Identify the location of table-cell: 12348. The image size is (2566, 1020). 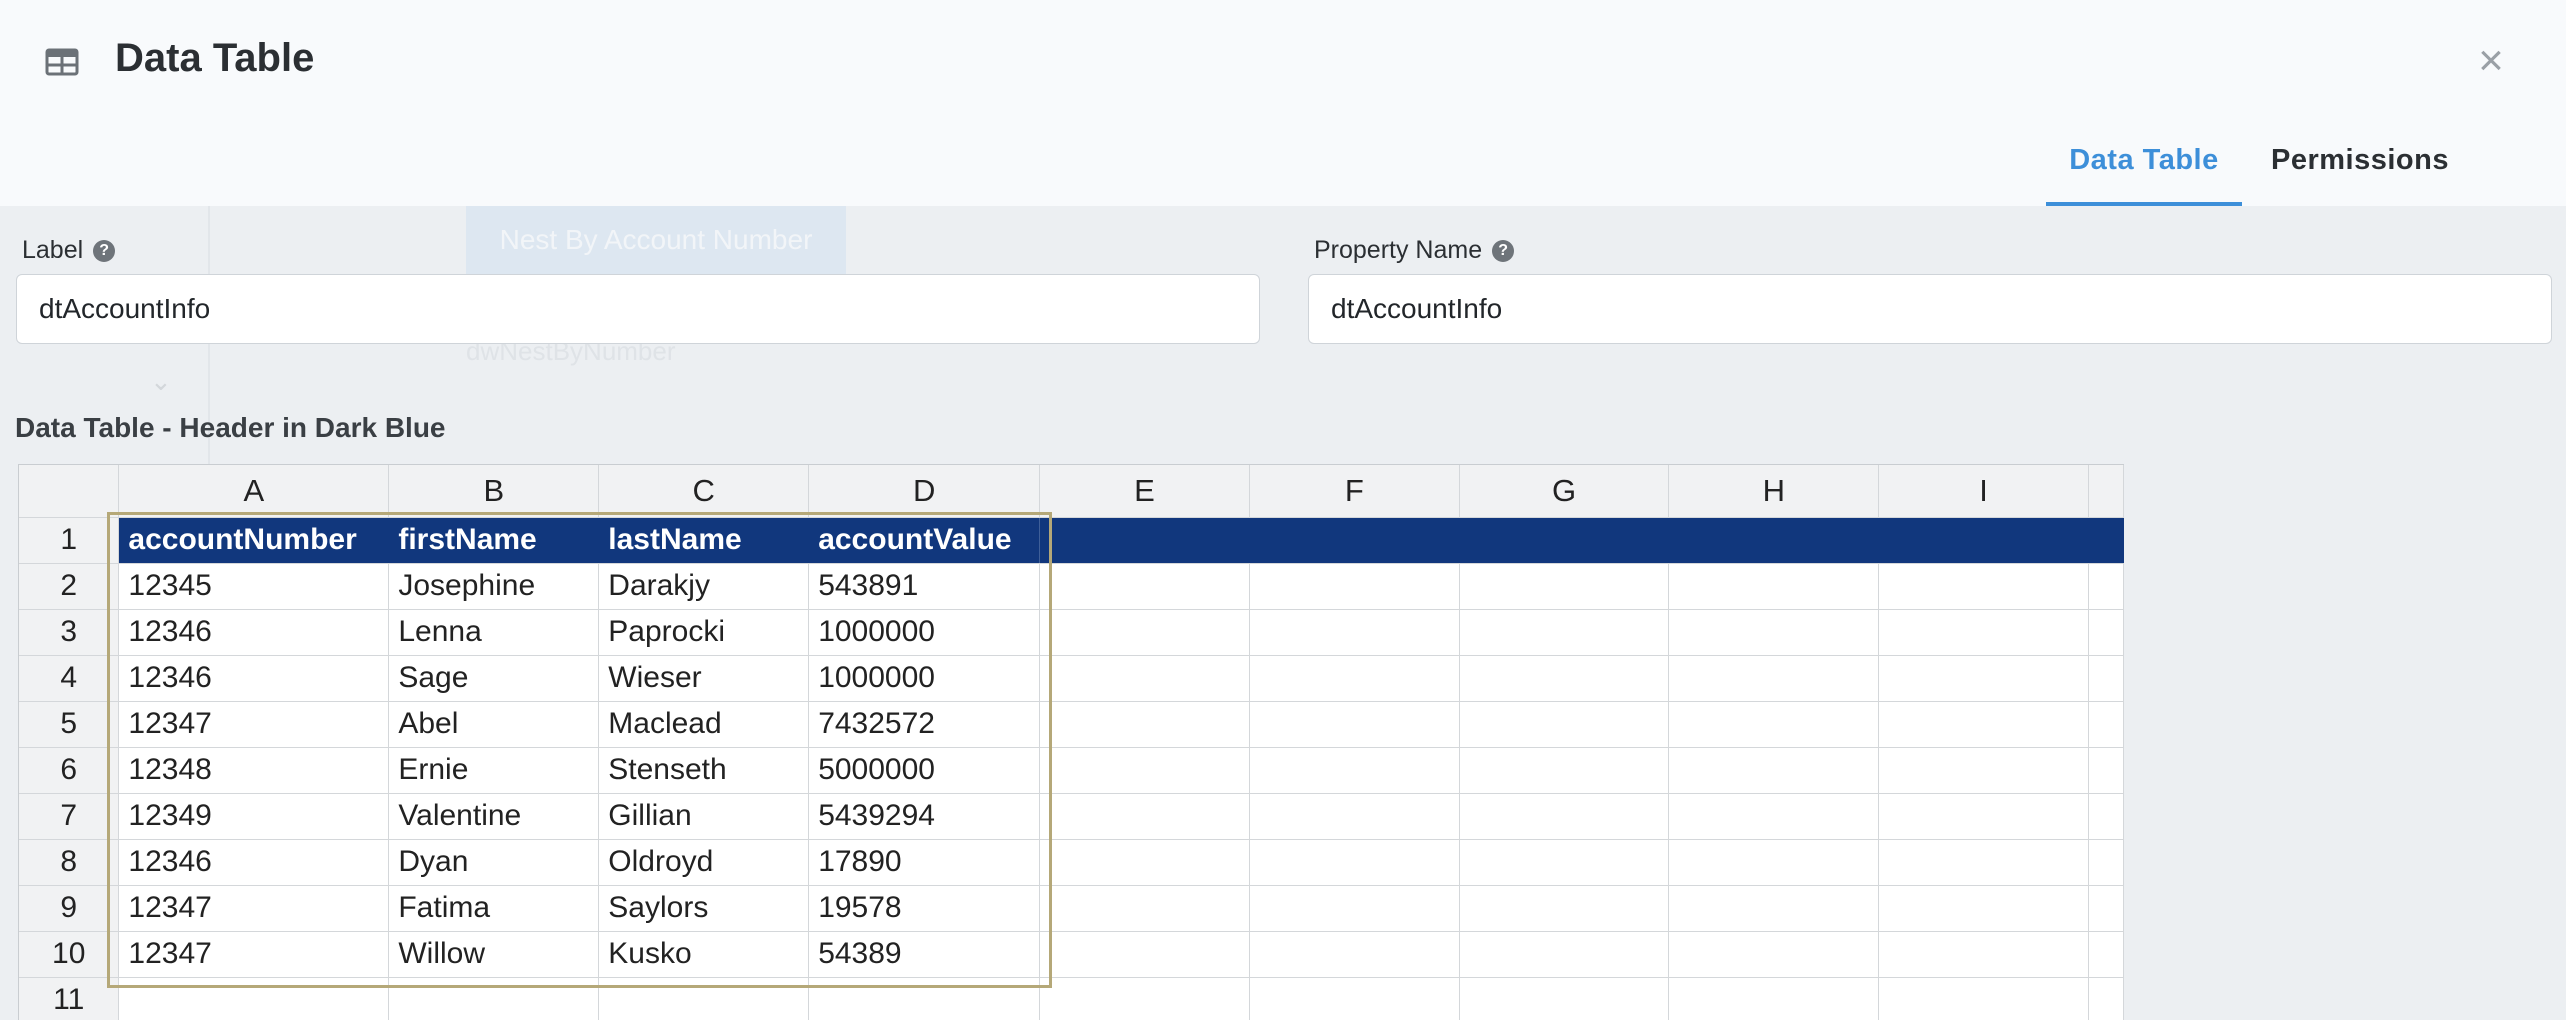
(254, 770).